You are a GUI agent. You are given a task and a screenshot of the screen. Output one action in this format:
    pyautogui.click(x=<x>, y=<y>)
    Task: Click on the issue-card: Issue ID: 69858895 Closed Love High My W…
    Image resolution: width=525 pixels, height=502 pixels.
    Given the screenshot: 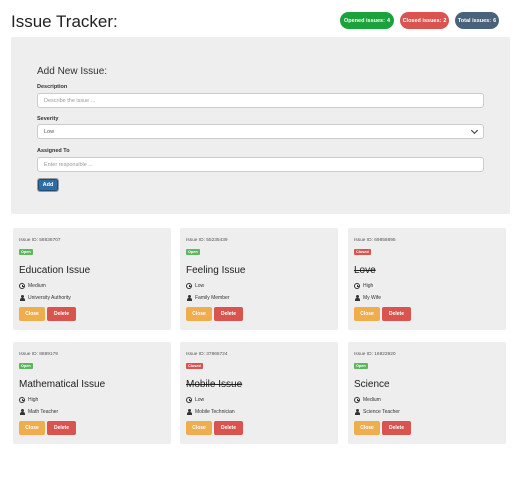 What is the action you would take?
    pyautogui.click(x=427, y=279)
    